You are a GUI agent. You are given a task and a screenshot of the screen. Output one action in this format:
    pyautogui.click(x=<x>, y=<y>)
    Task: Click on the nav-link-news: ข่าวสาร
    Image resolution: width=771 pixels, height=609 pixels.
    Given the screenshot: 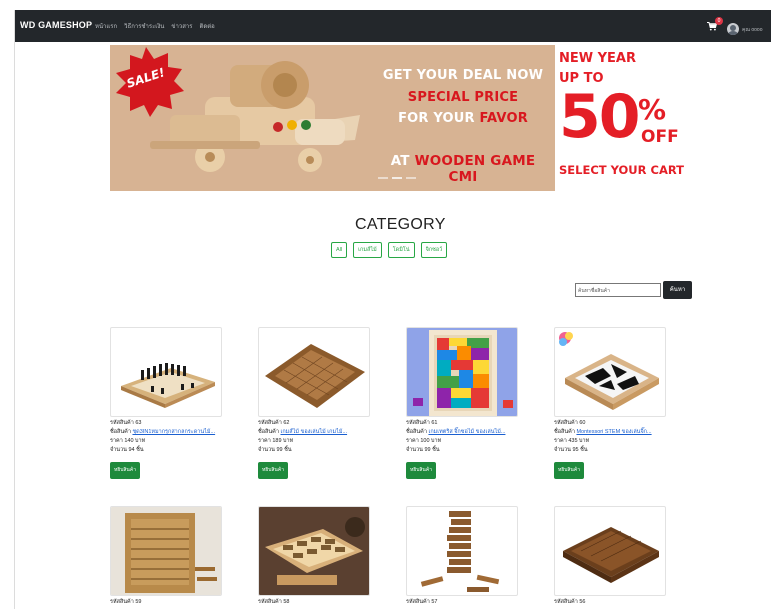 What is the action you would take?
    pyautogui.click(x=181, y=26)
    